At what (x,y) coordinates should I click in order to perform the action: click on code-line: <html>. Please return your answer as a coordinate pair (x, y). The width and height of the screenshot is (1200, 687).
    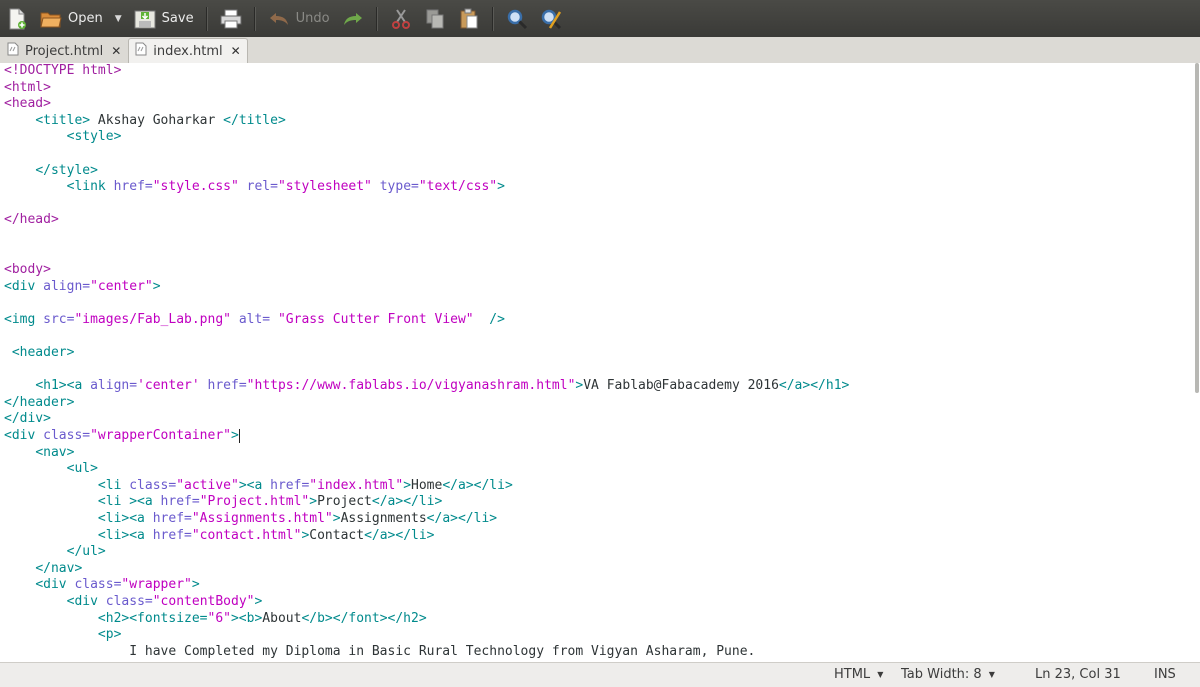
    Looking at the image, I should click on (600, 88).